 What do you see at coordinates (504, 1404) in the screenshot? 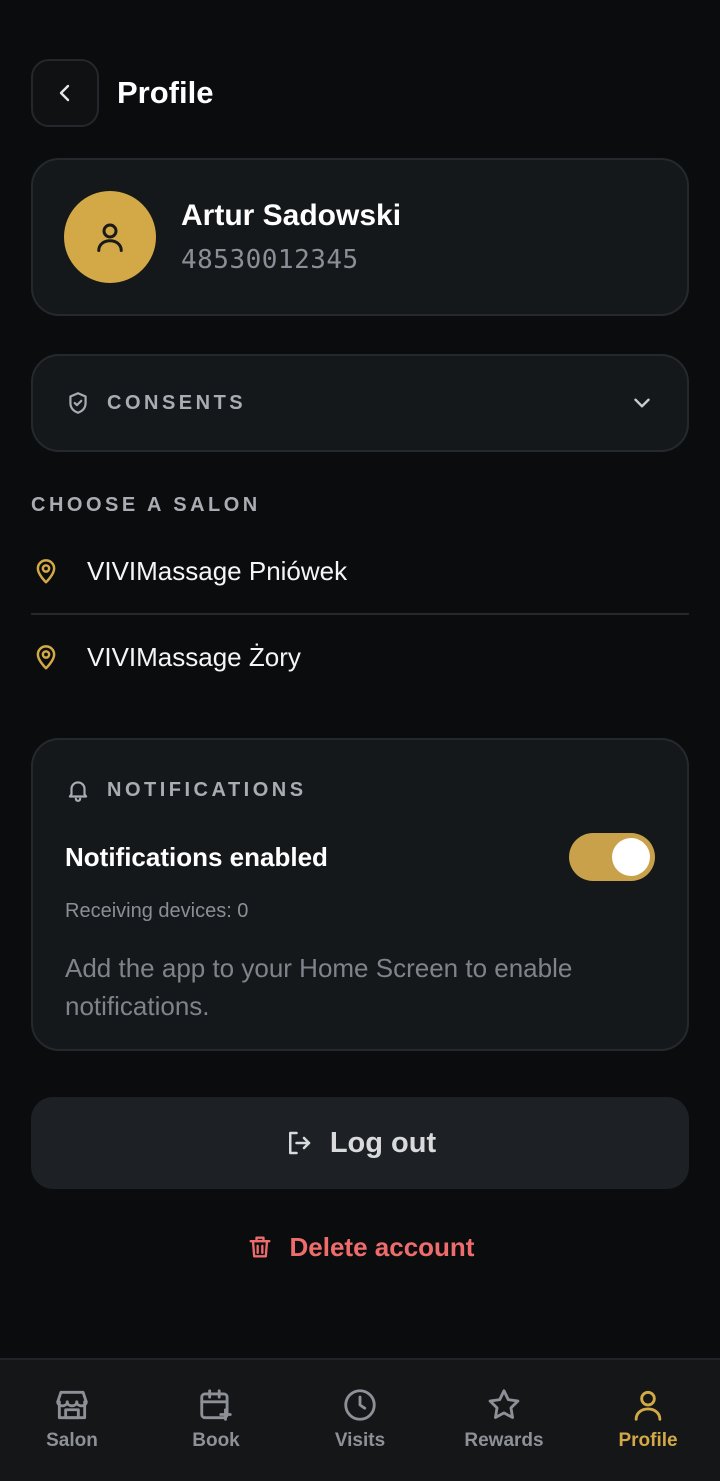
I see `star-icon` at bounding box center [504, 1404].